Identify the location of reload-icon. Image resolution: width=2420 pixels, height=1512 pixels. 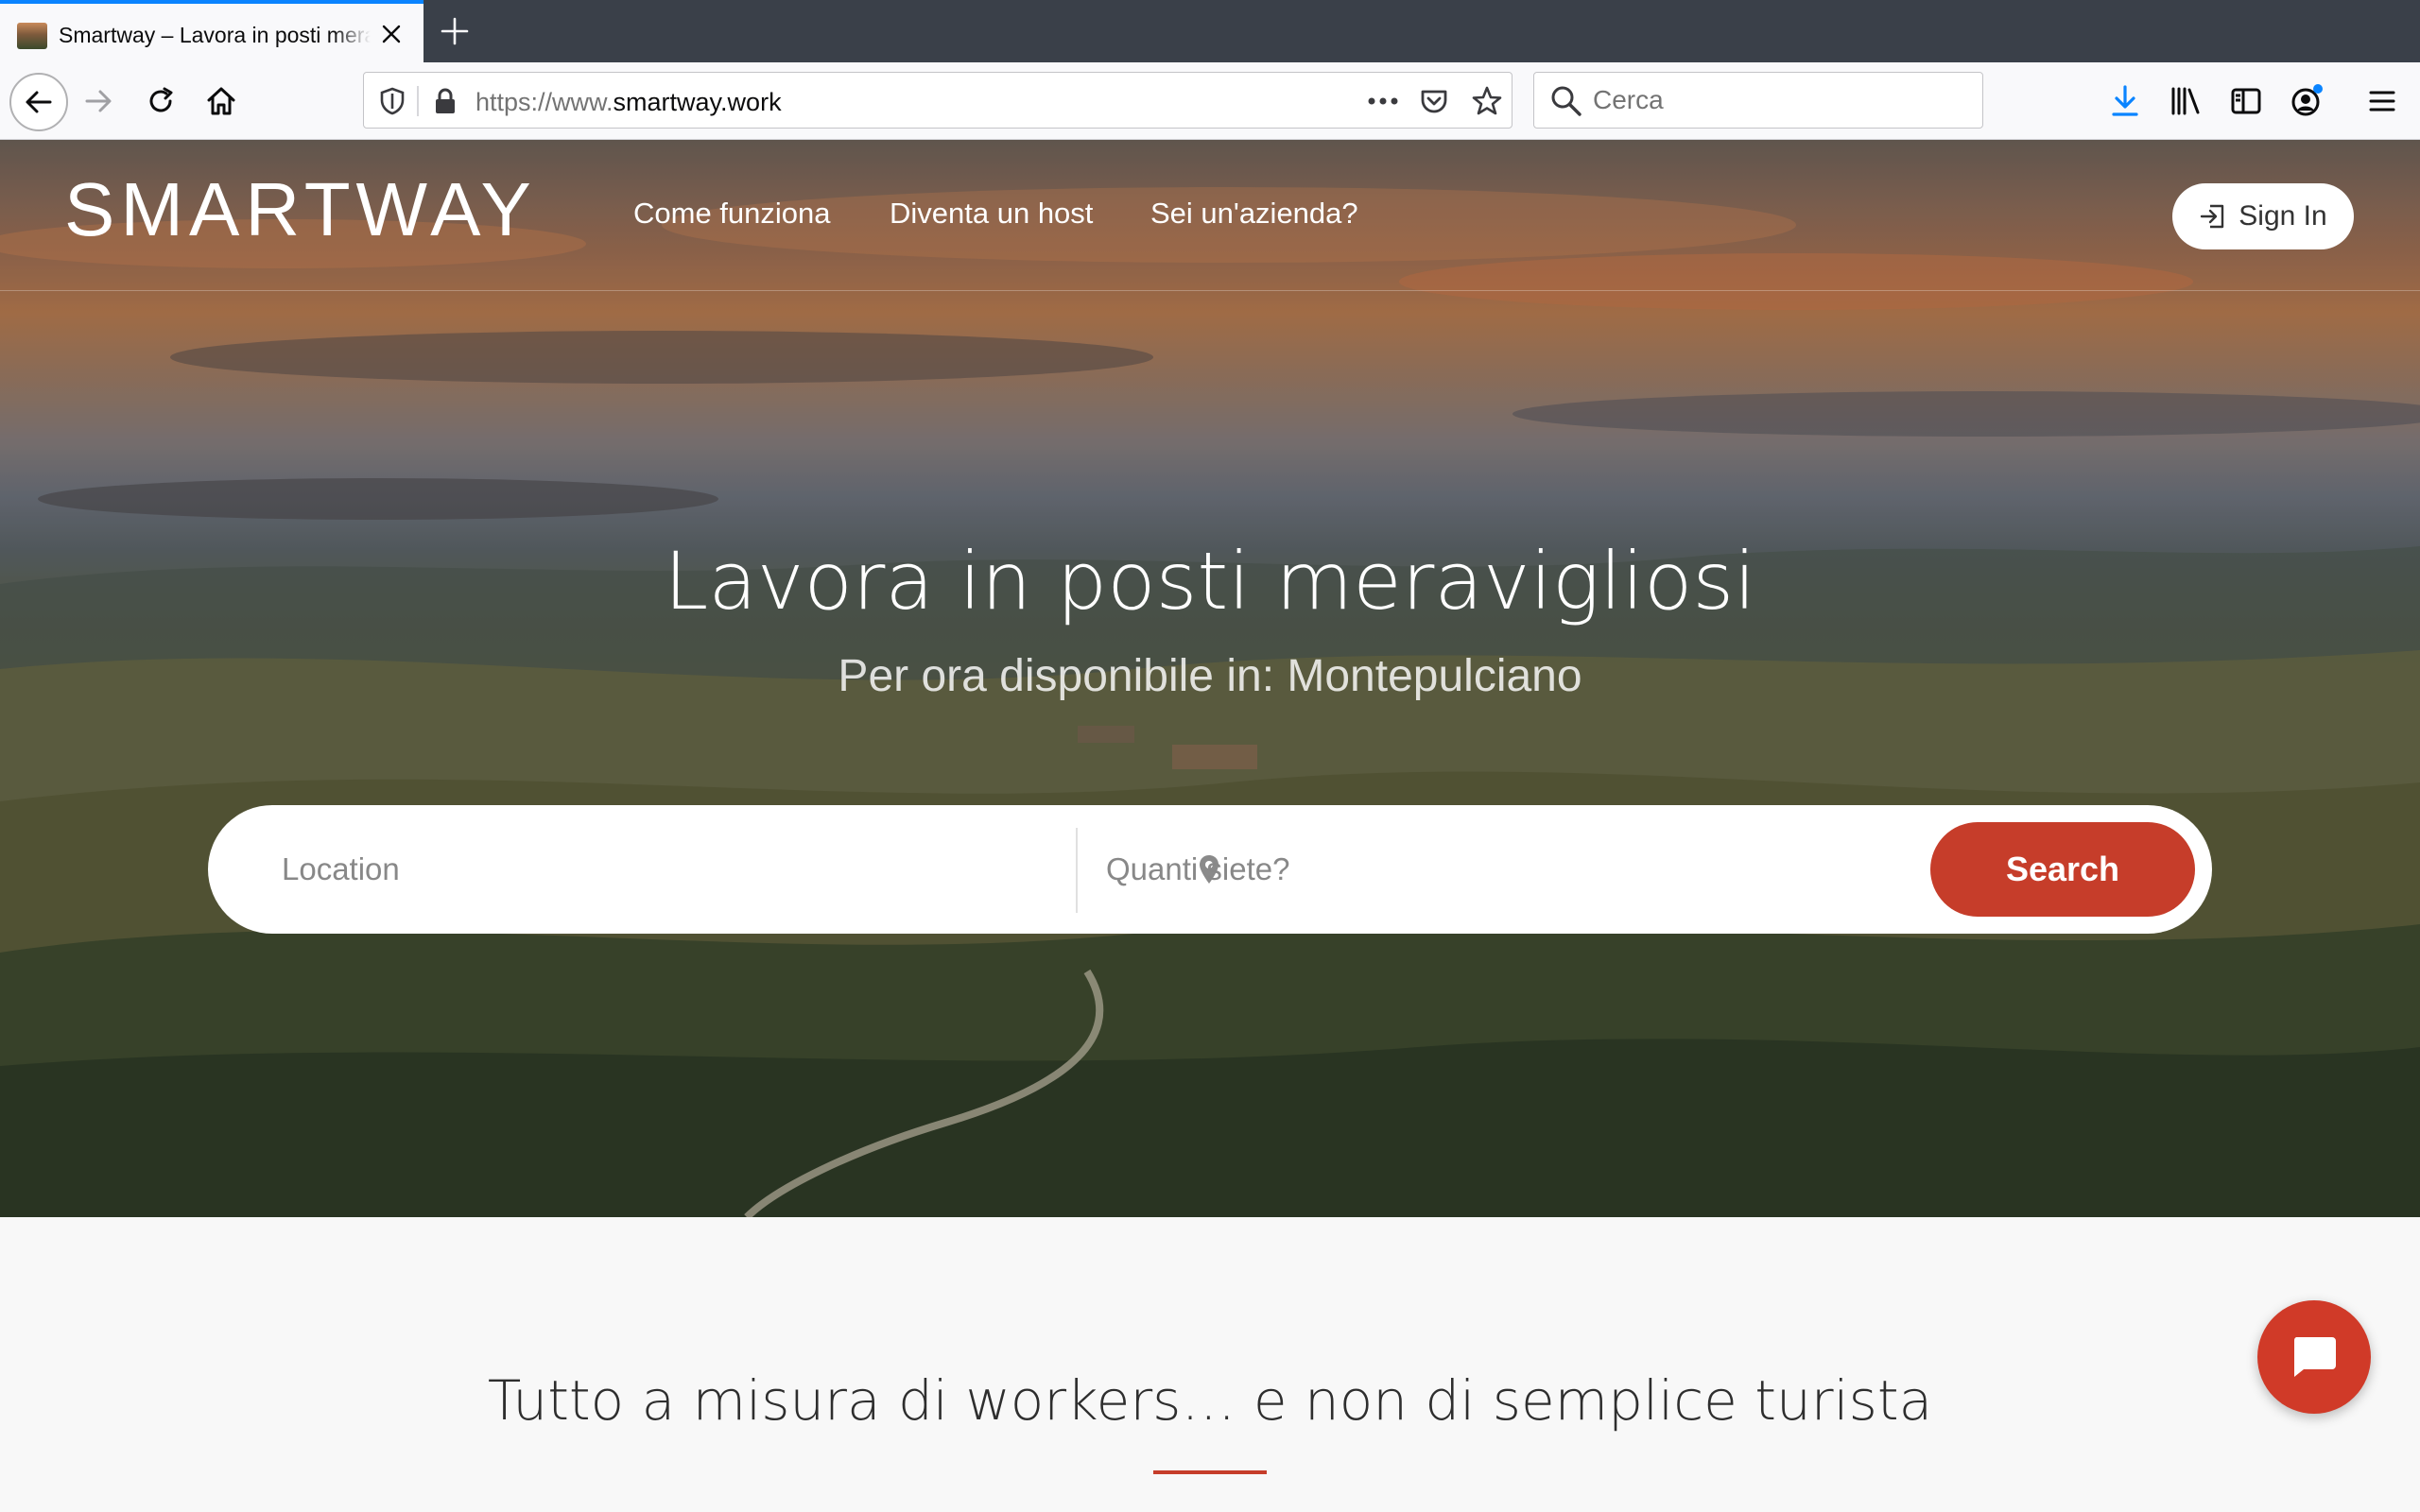
(161, 99).